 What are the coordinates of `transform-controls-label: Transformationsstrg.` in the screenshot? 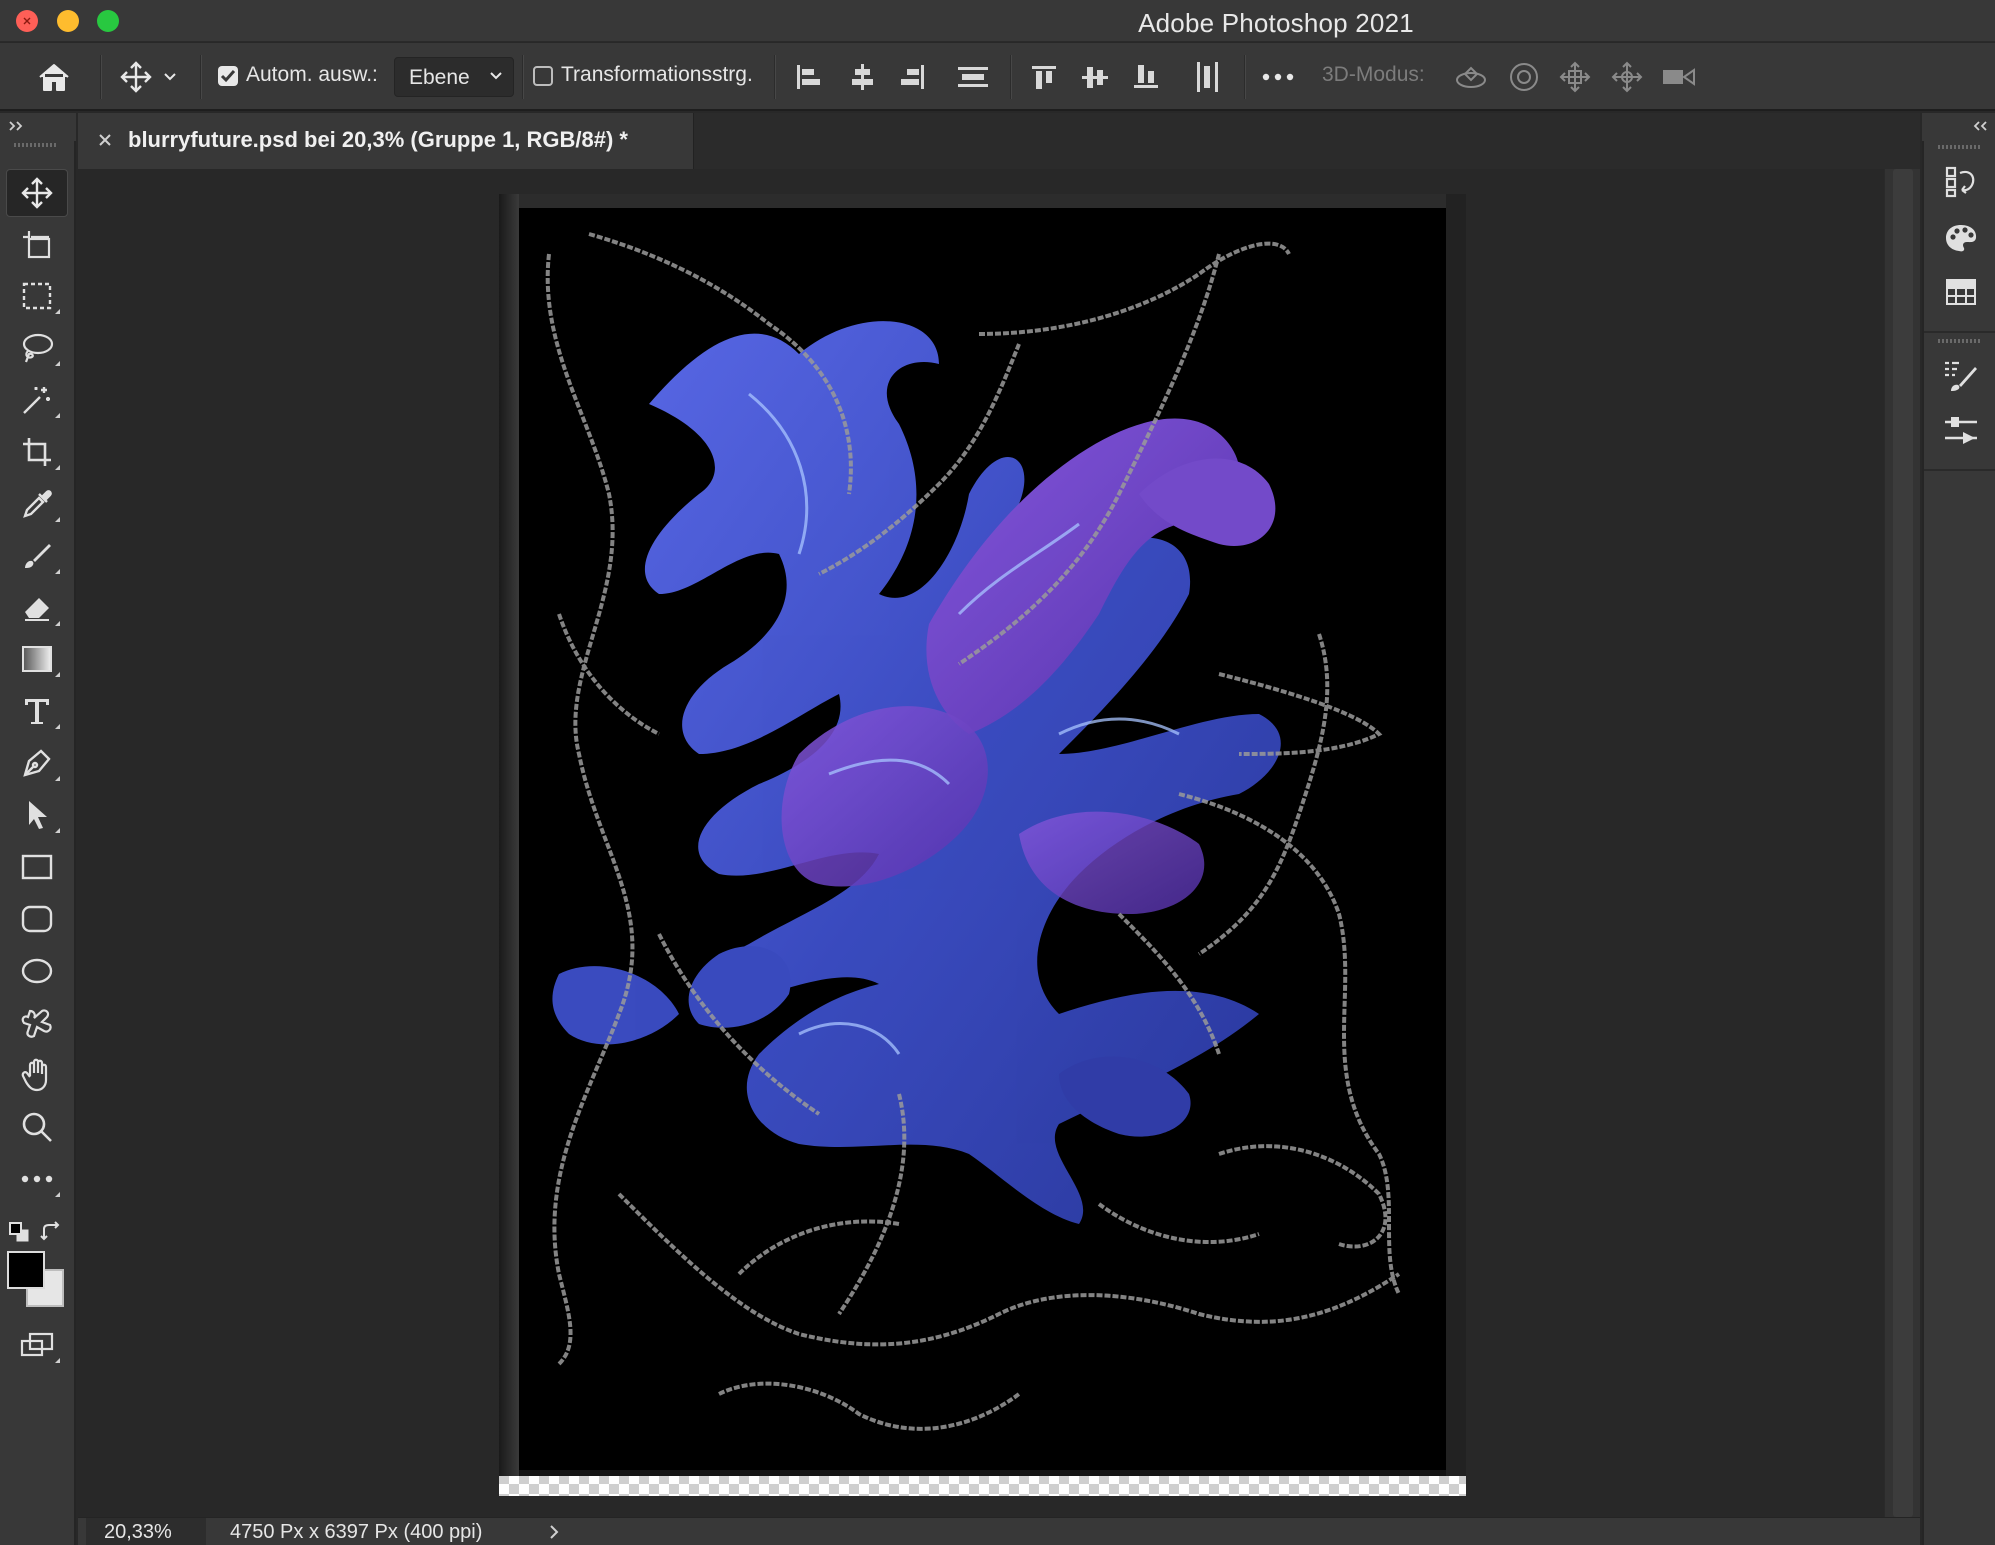 It's located at (657, 74).